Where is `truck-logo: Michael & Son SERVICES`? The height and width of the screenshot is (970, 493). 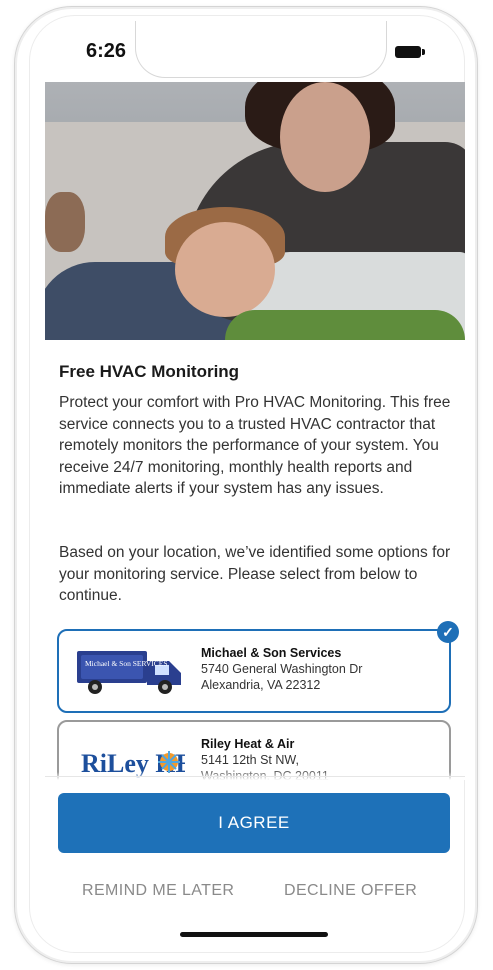 truck-logo: Michael & Son SERVICES is located at coordinates (129, 672).